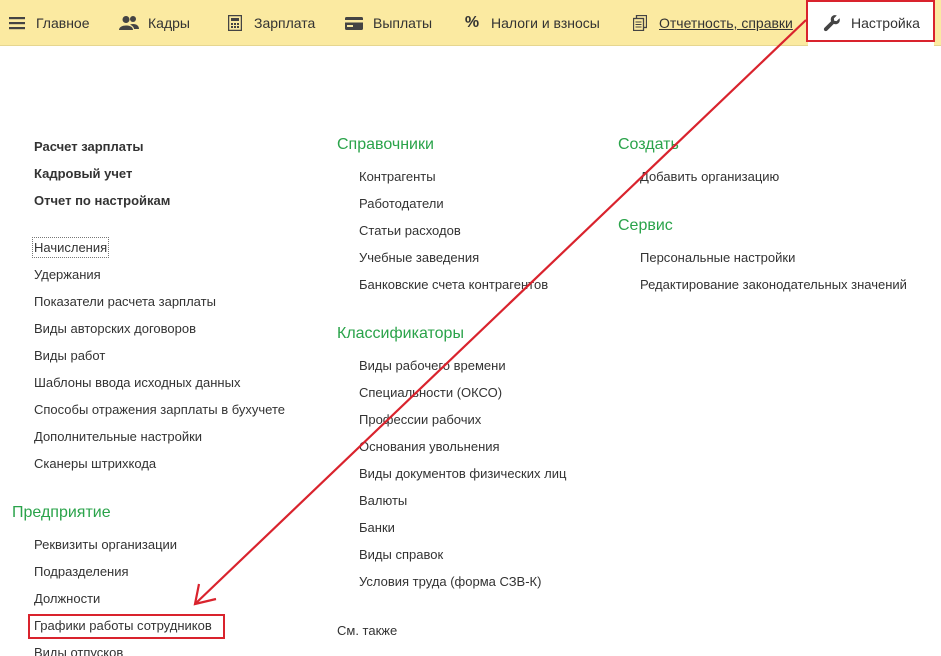 The image size is (941, 656). Describe the element at coordinates (78, 650) in the screenshot. I see `link-vacation-types: Виды отпусков` at that location.